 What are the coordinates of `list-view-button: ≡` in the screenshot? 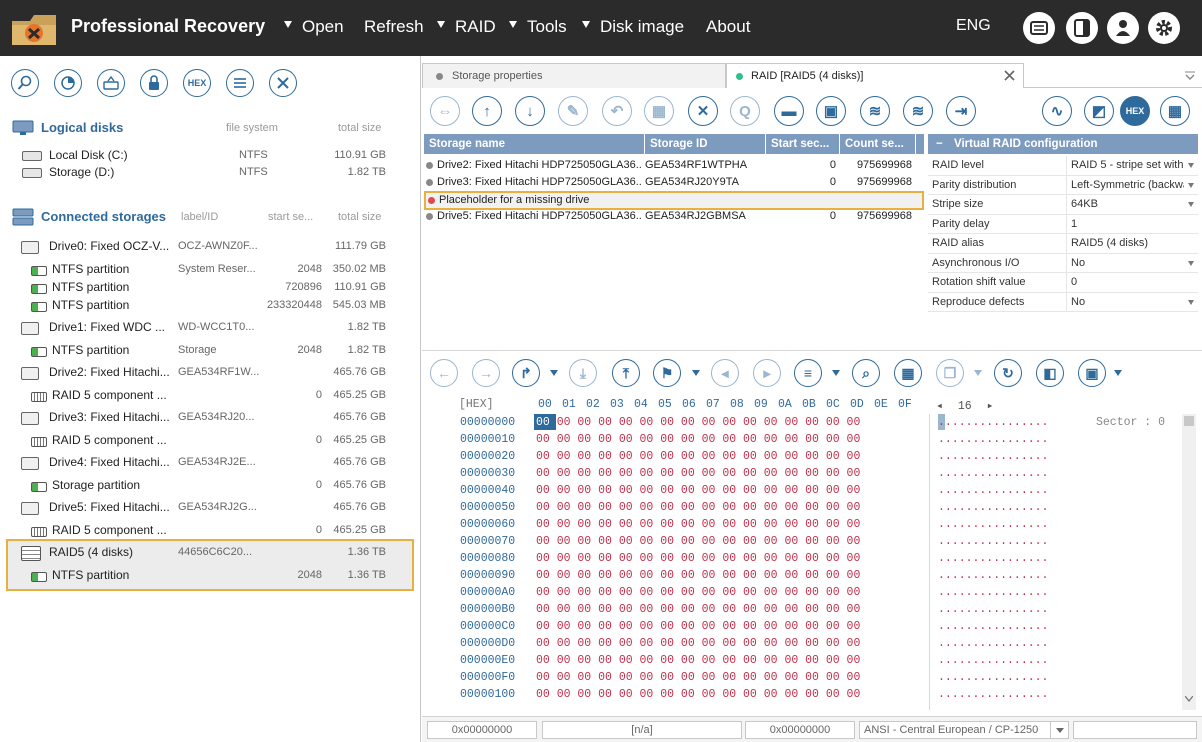 It's located at (808, 373).